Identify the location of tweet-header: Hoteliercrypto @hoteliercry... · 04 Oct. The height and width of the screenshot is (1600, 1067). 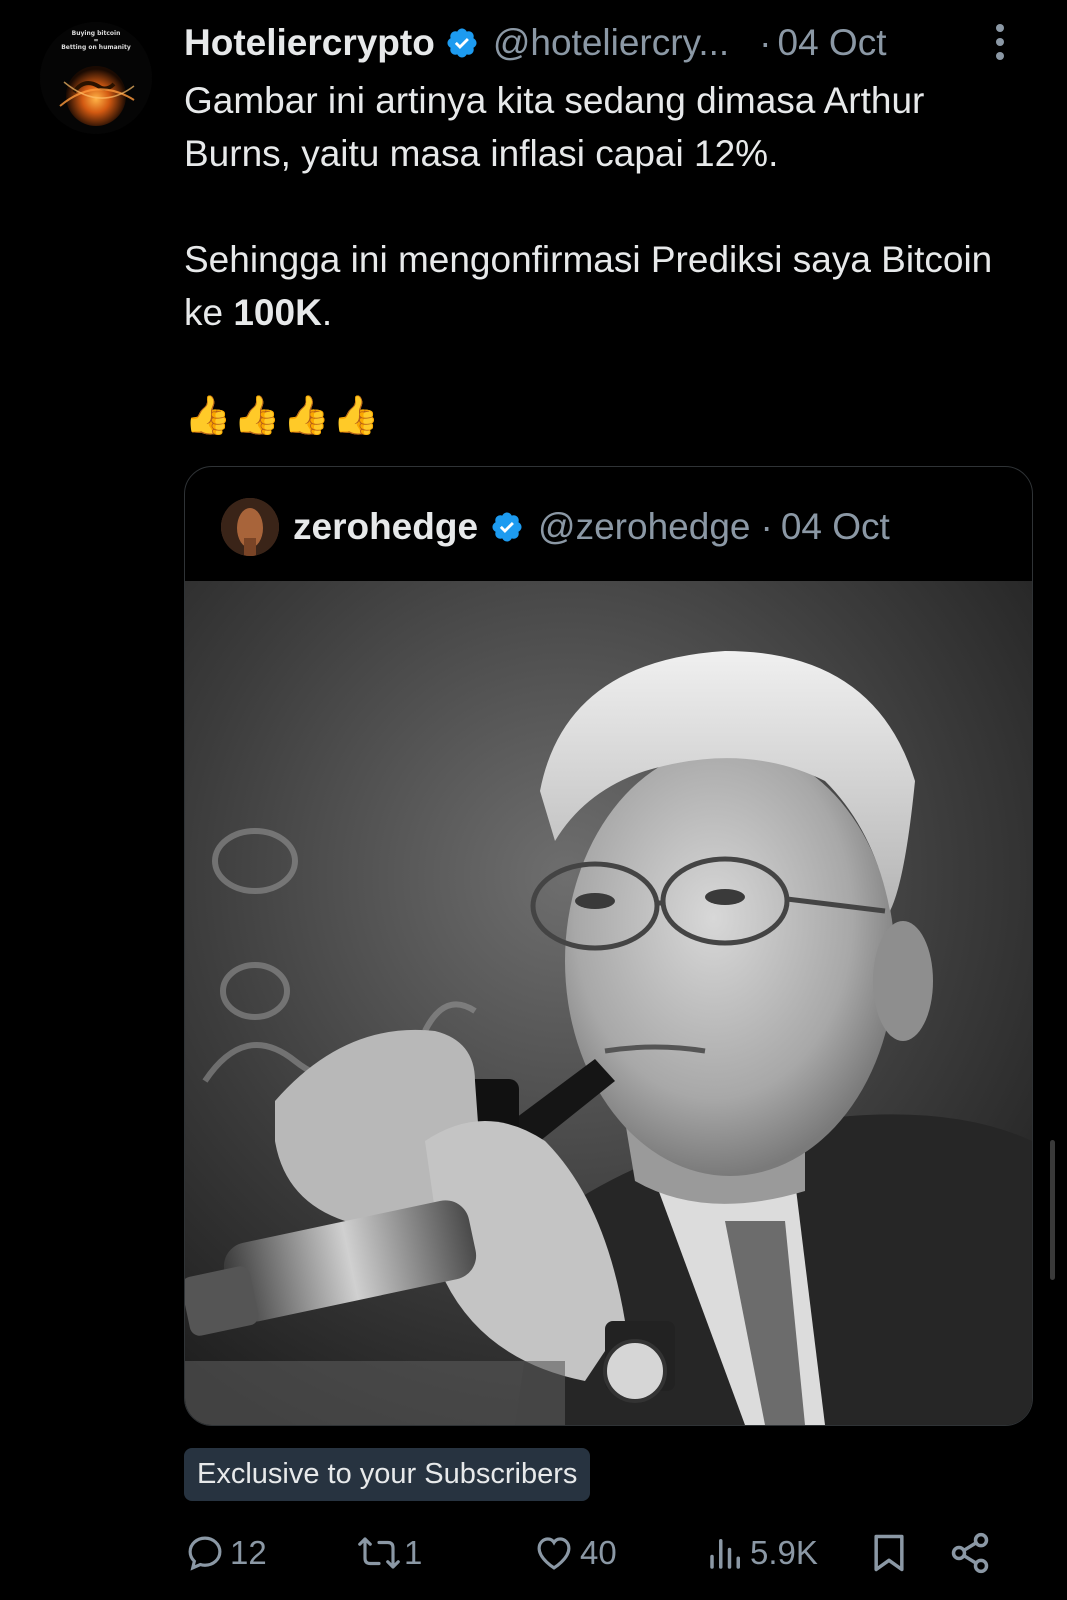
(614, 43).